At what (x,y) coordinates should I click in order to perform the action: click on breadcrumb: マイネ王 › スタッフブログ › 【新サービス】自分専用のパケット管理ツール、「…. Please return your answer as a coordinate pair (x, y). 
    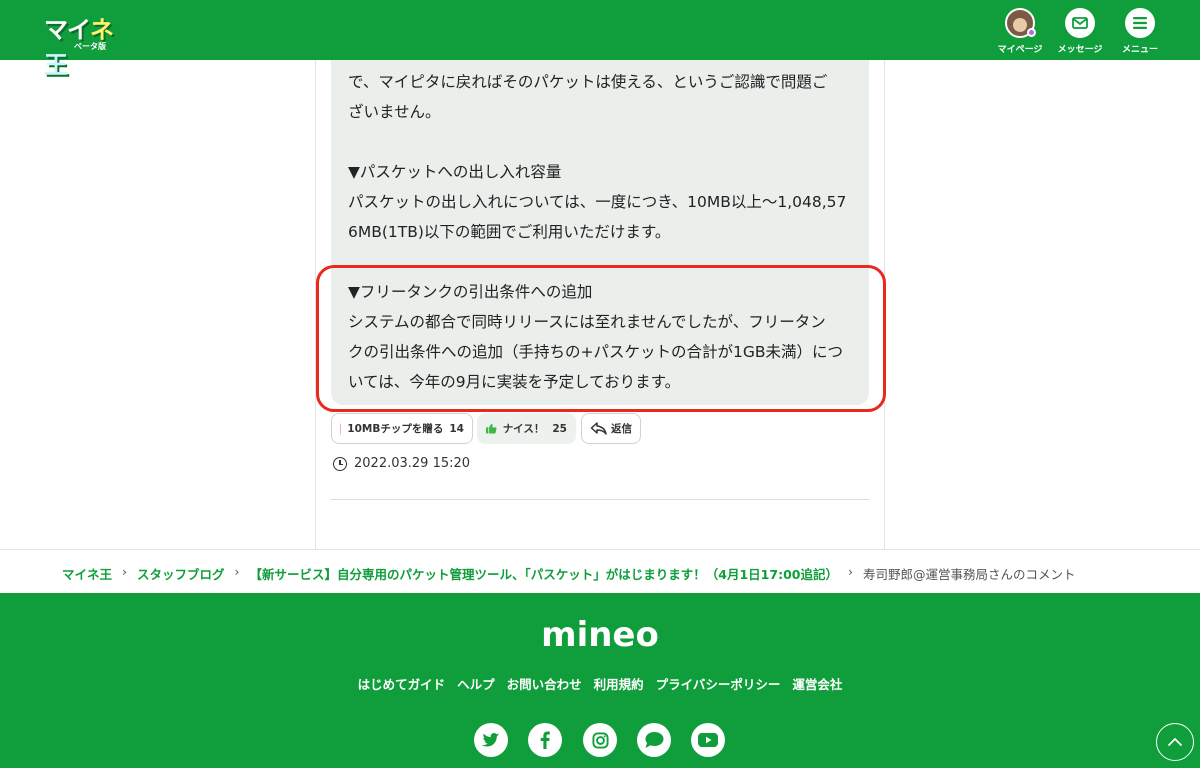
    Looking at the image, I should click on (568, 573).